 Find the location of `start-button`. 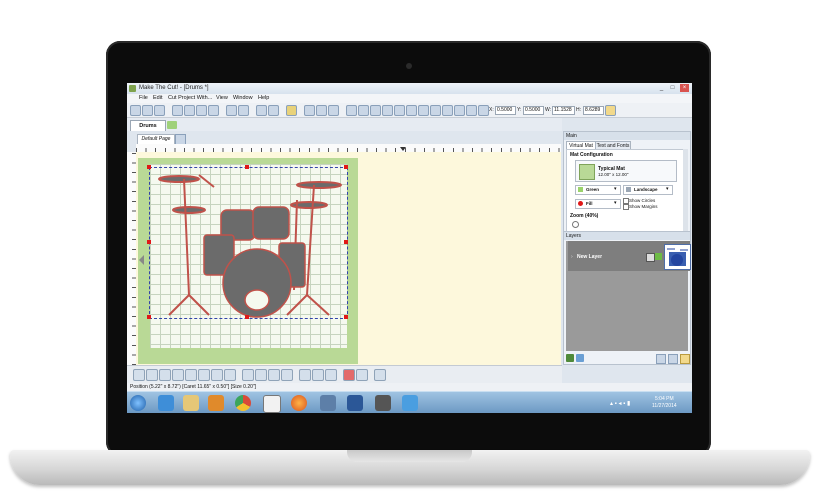

start-button is located at coordinates (138, 403).